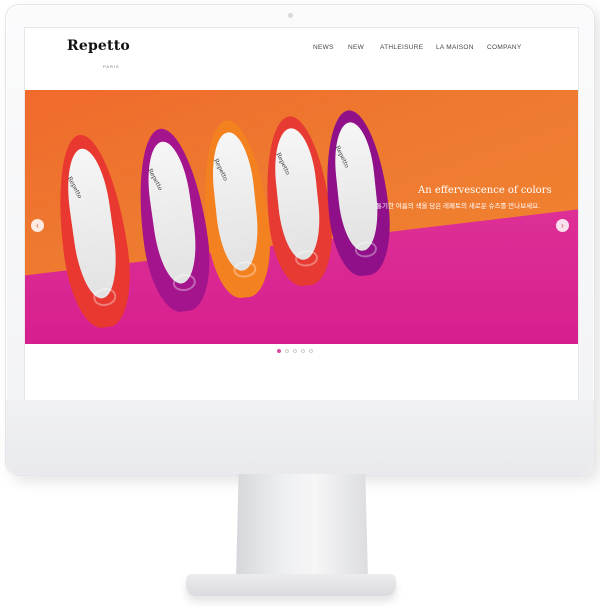 Image resolution: width=600 pixels, height=608 pixels. Describe the element at coordinates (291, 585) in the screenshot. I see `monitor-stand-base` at that location.